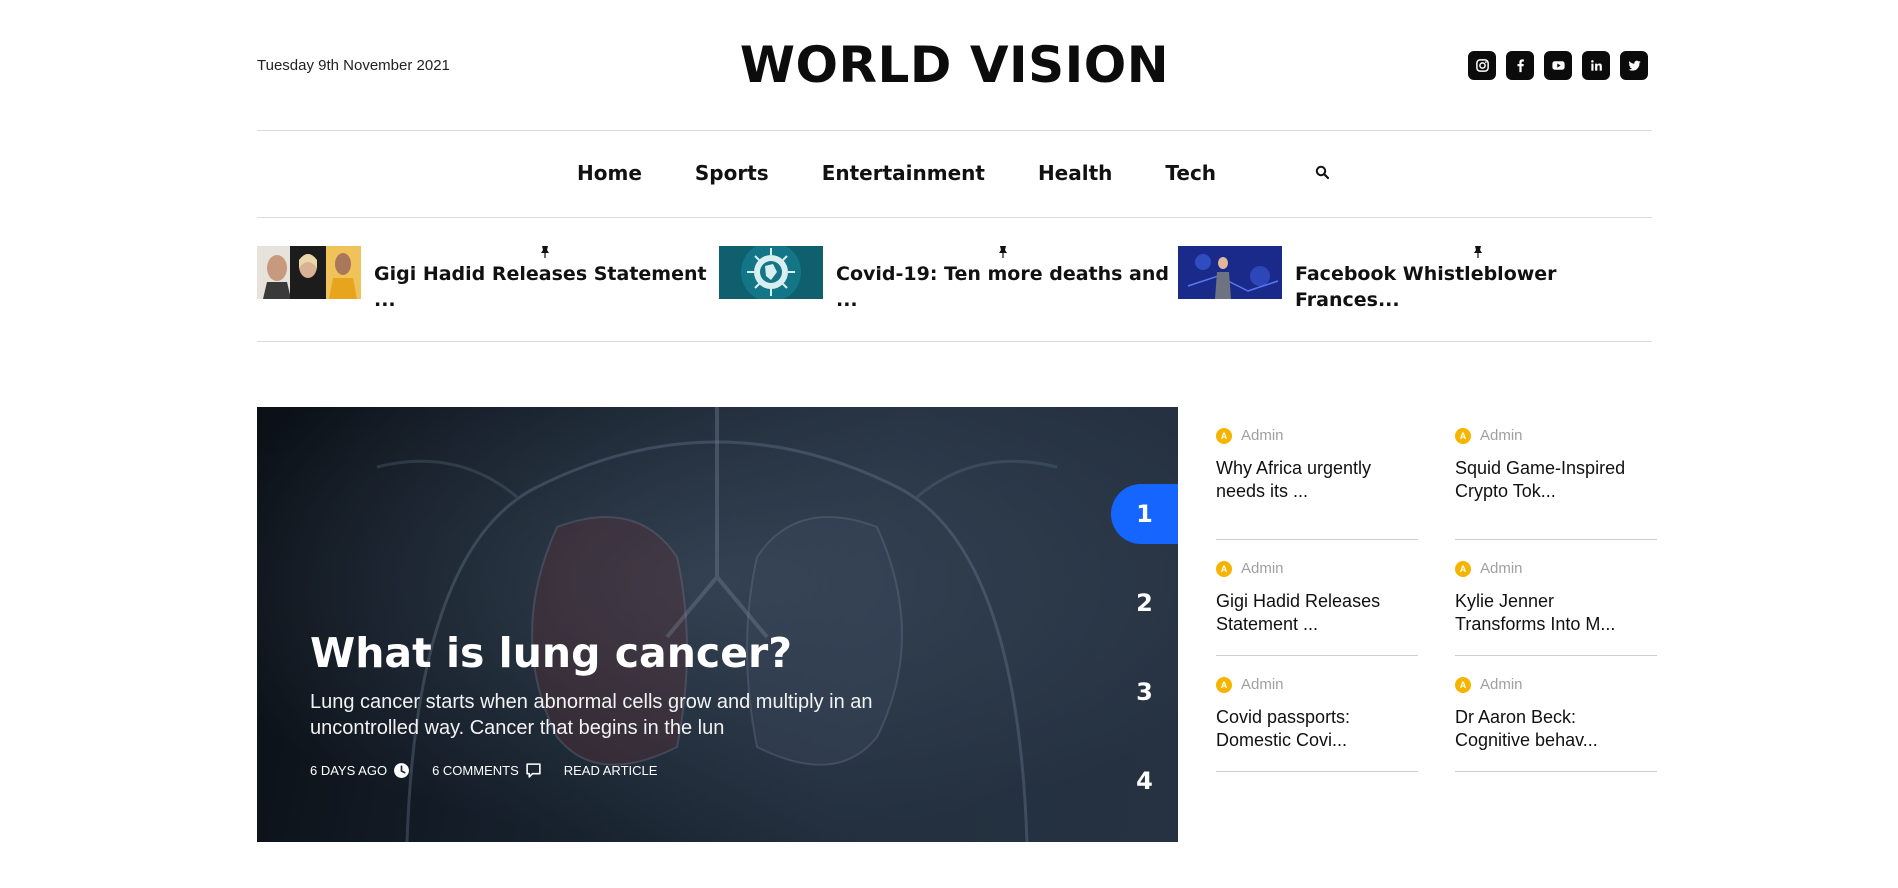 The height and width of the screenshot is (888, 1898). What do you see at coordinates (1426, 274) in the screenshot?
I see `ticker-title-line: Facebook Whistleblower` at bounding box center [1426, 274].